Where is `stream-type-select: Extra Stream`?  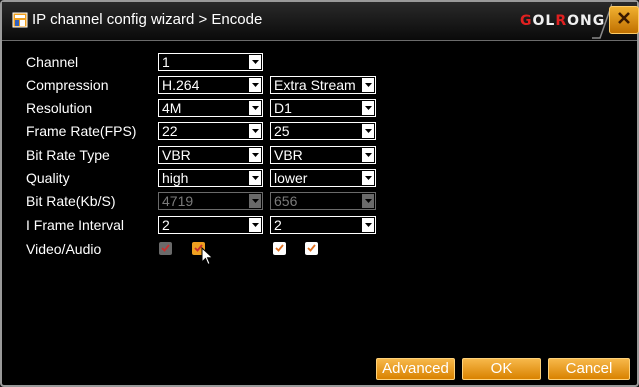 stream-type-select: Extra Stream is located at coordinates (323, 85).